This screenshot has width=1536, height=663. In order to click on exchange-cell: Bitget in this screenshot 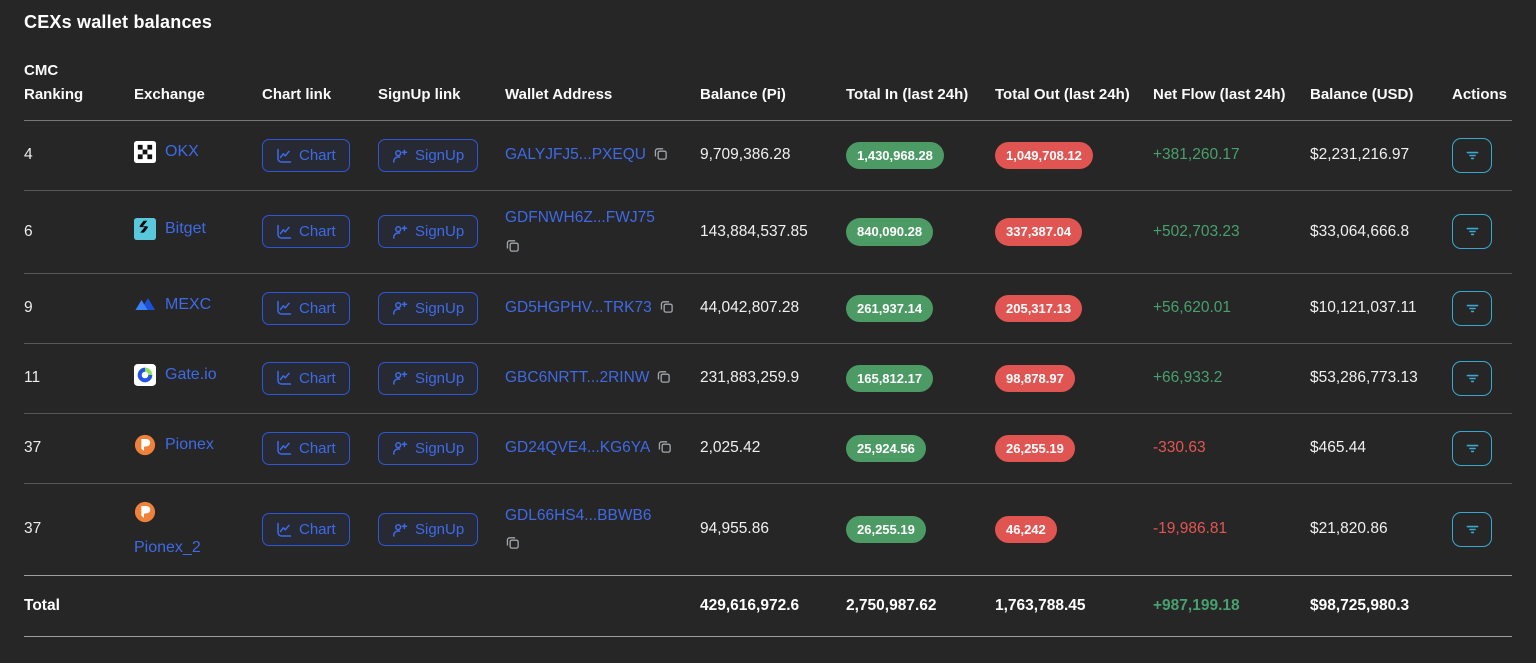, I will do `click(198, 232)`.